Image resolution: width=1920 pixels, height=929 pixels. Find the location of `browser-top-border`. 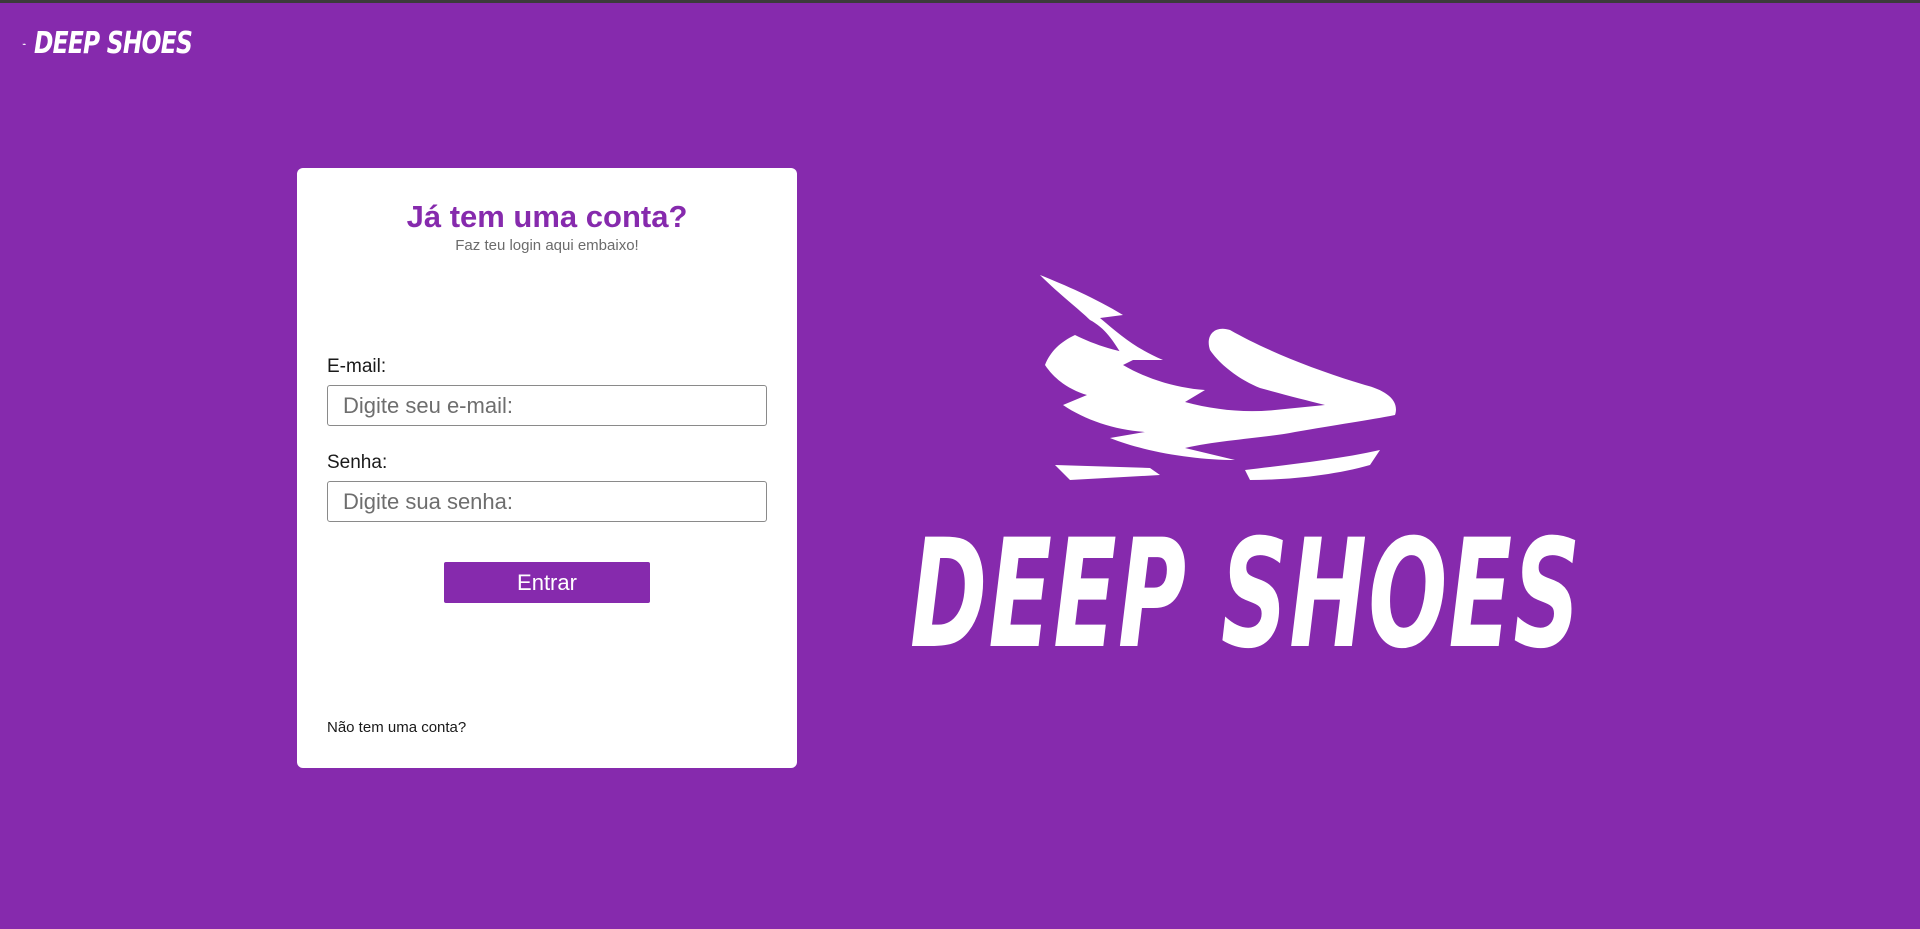

browser-top-border is located at coordinates (960, 1).